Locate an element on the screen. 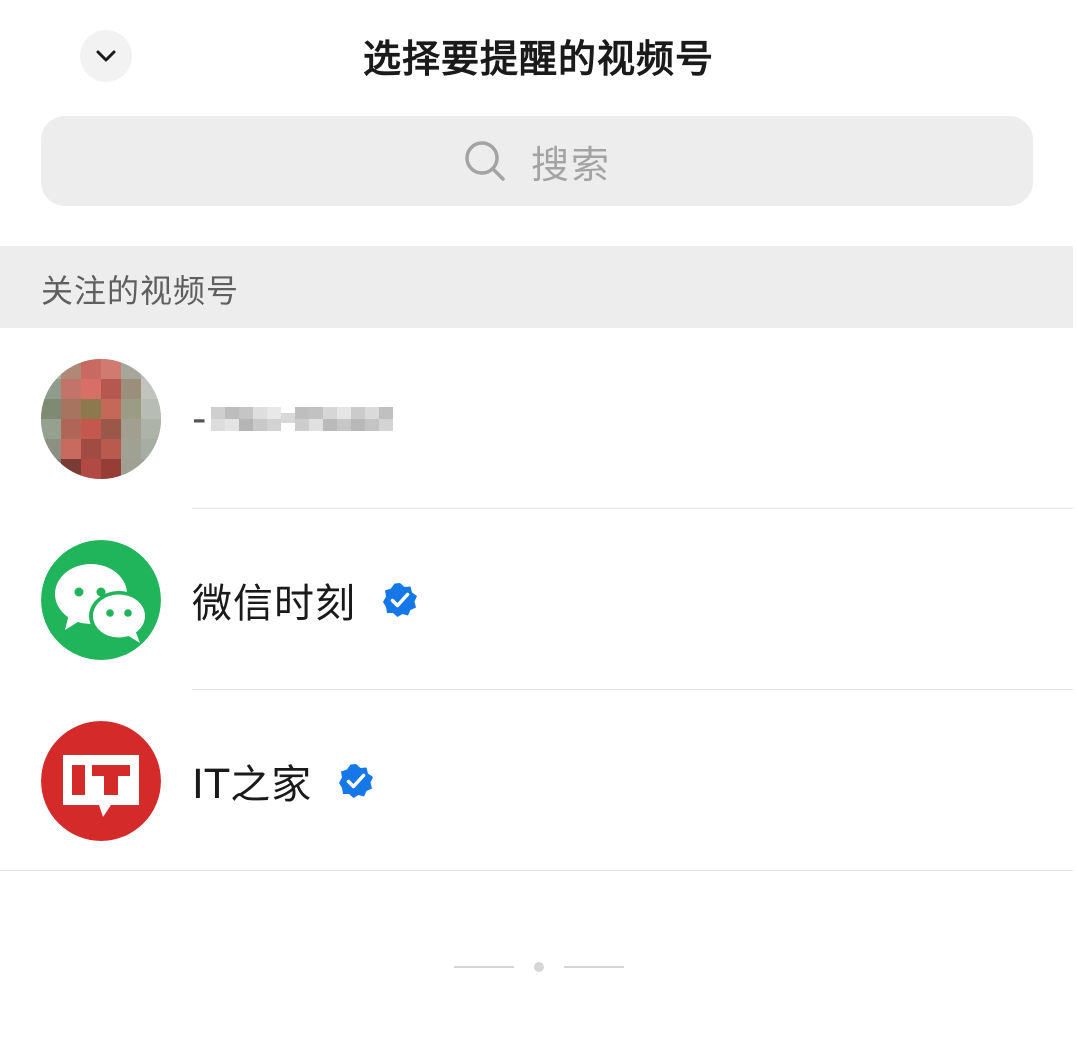 This screenshot has height=1043, width=1077. search-input: 搜索 is located at coordinates (537, 161).